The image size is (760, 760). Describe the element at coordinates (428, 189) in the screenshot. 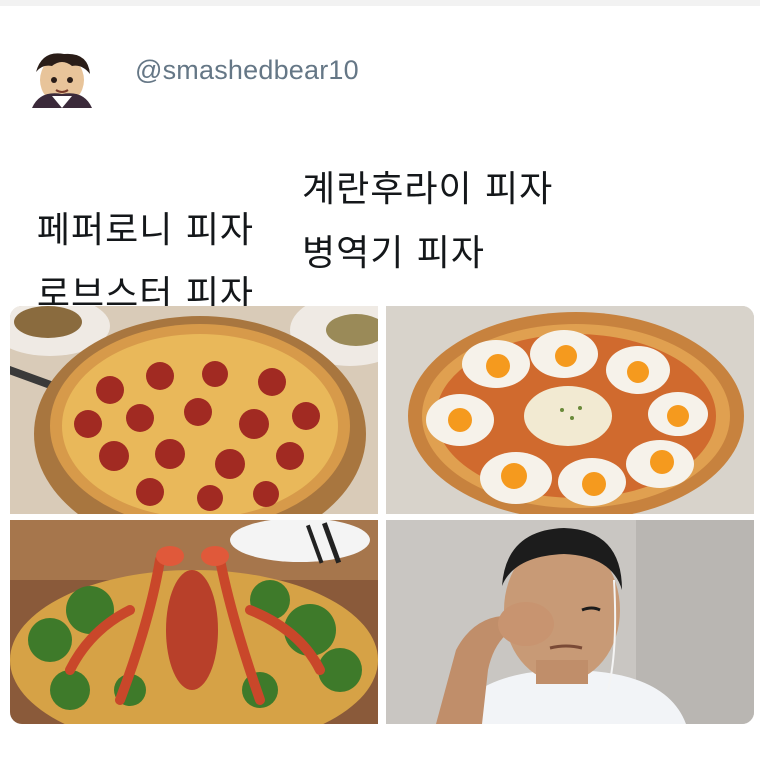

I see `caption-fried-egg: 계란후라이 피자` at that location.